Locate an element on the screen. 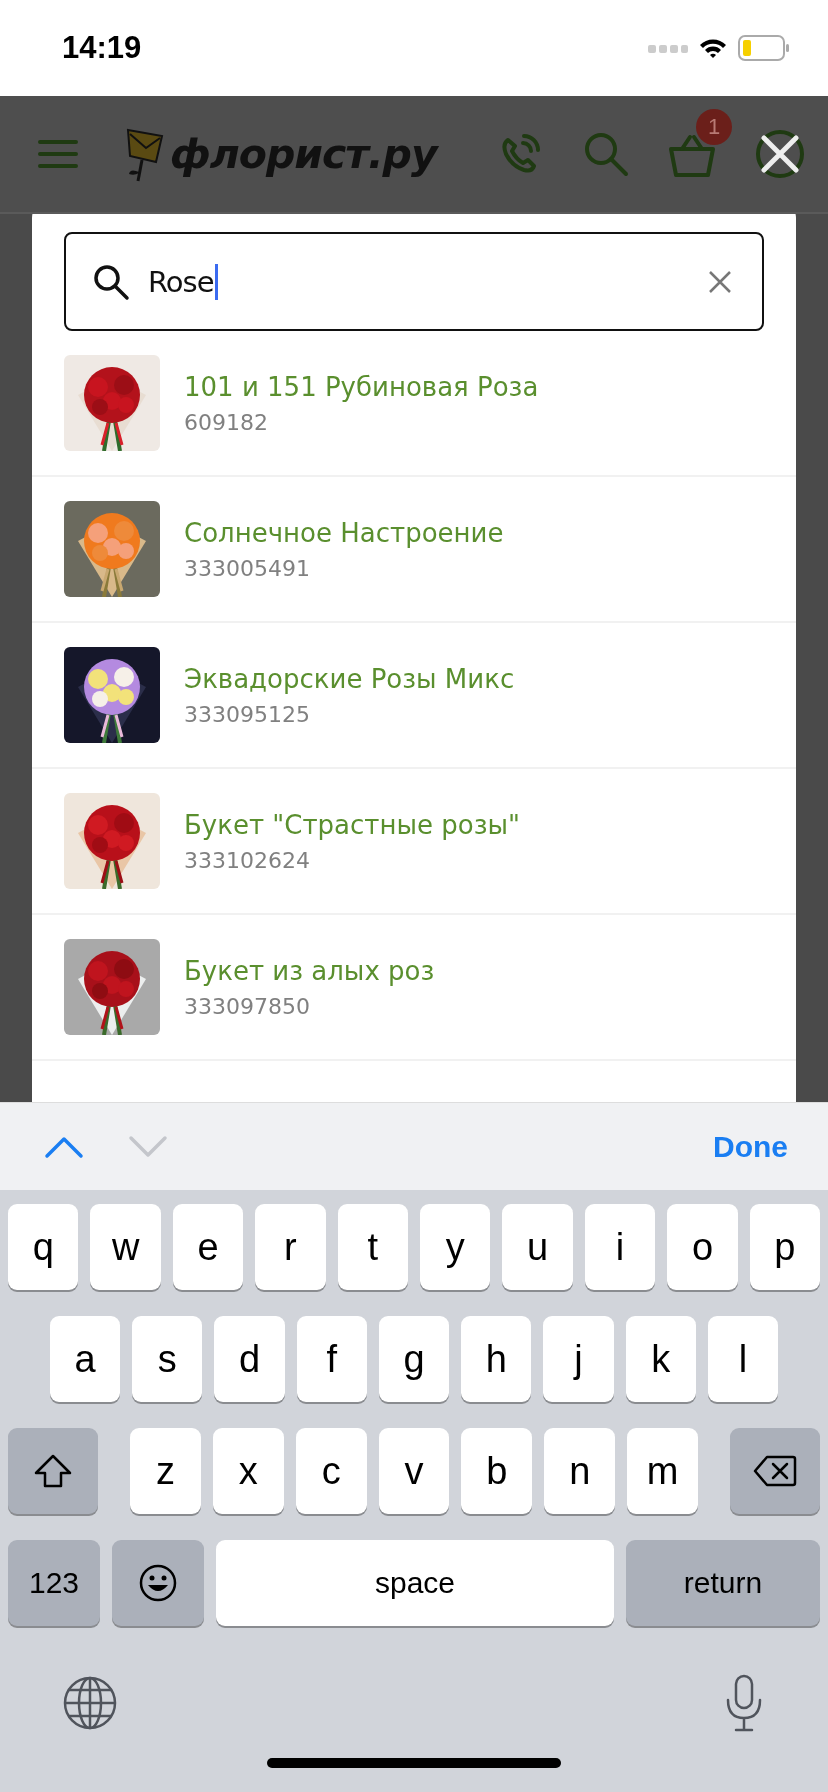  keyboard-key: h is located at coordinates (496, 1359).